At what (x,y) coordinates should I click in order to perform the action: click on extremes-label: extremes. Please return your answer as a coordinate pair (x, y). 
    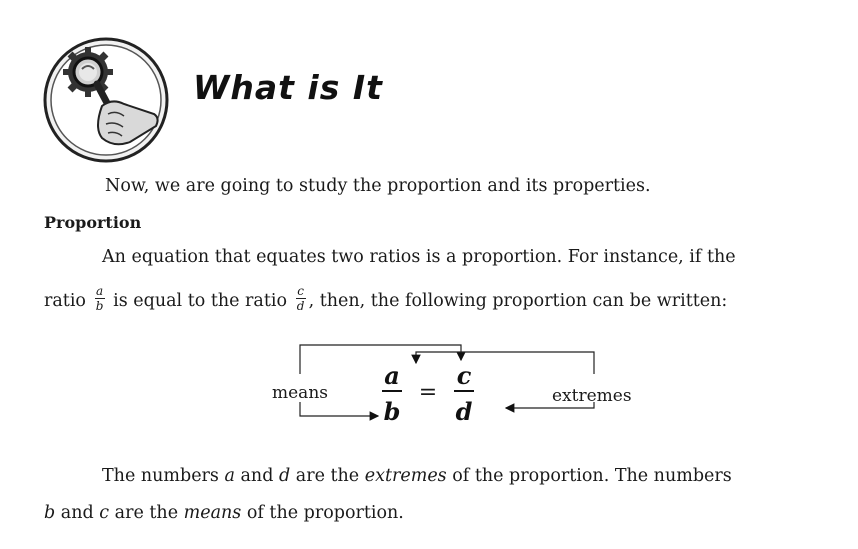
    Looking at the image, I should click on (592, 396).